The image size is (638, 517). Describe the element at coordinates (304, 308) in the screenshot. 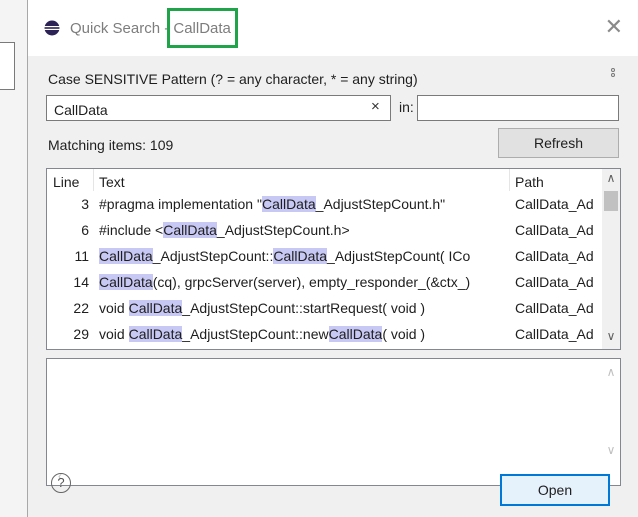

I see `text-segment: _AdjustStepCount::startRequest( void )` at that location.